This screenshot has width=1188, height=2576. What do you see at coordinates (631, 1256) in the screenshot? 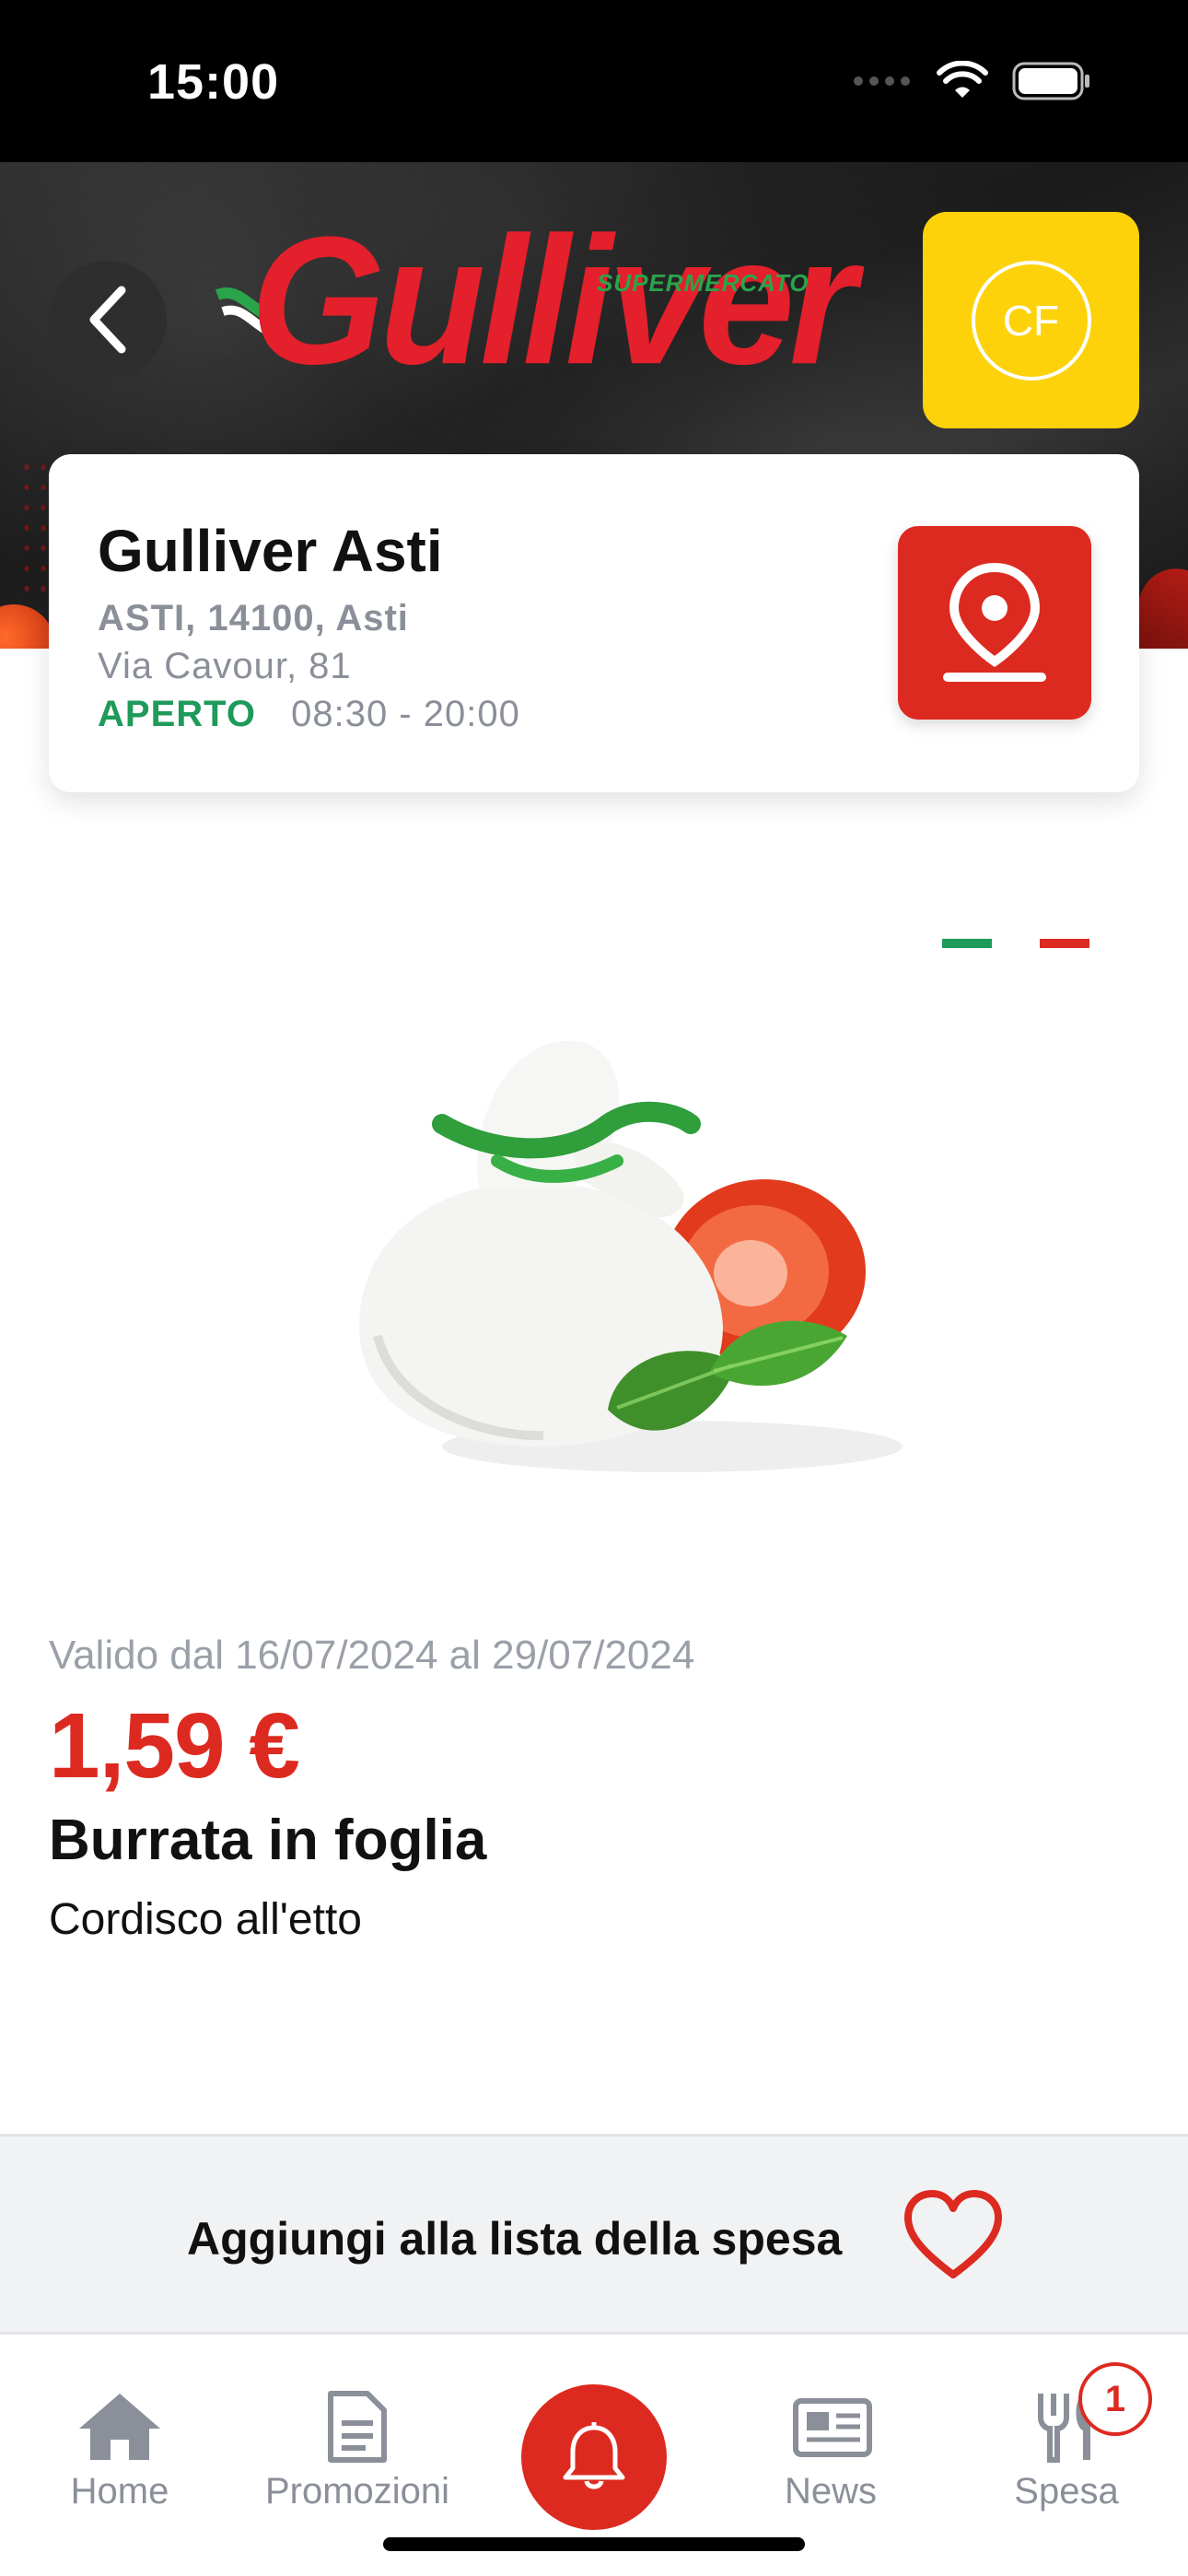
I see `product-image` at bounding box center [631, 1256].